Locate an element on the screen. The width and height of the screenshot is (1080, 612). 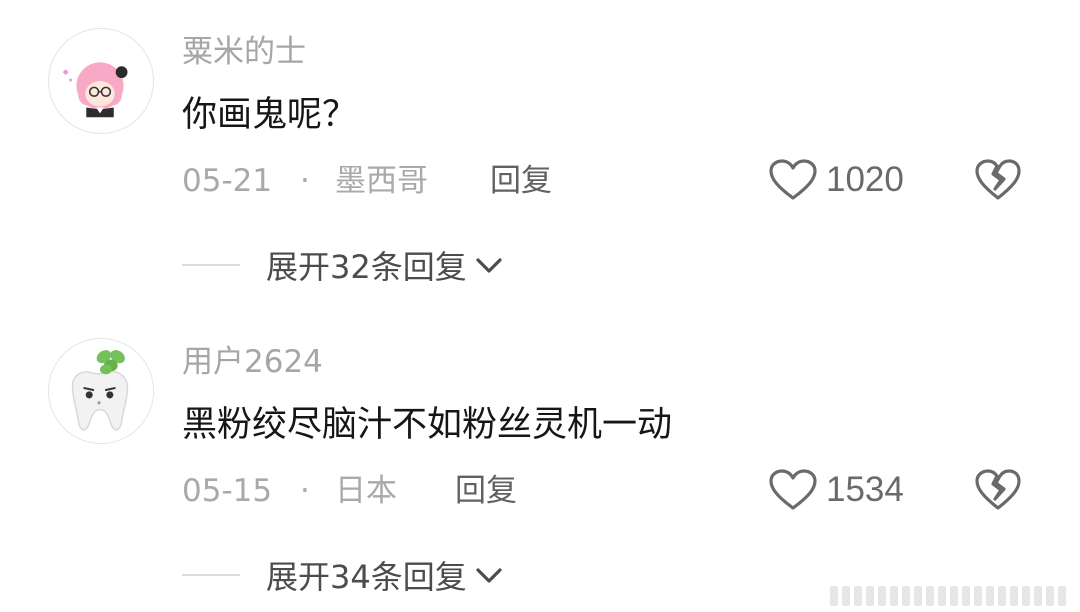
expand-replies-button: 展开34条回复 is located at coordinates (342, 575).